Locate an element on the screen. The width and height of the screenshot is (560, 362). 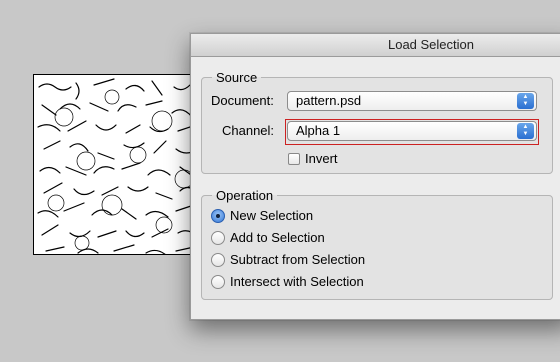
channel-value: Alpha 1 is located at coordinates (318, 130).